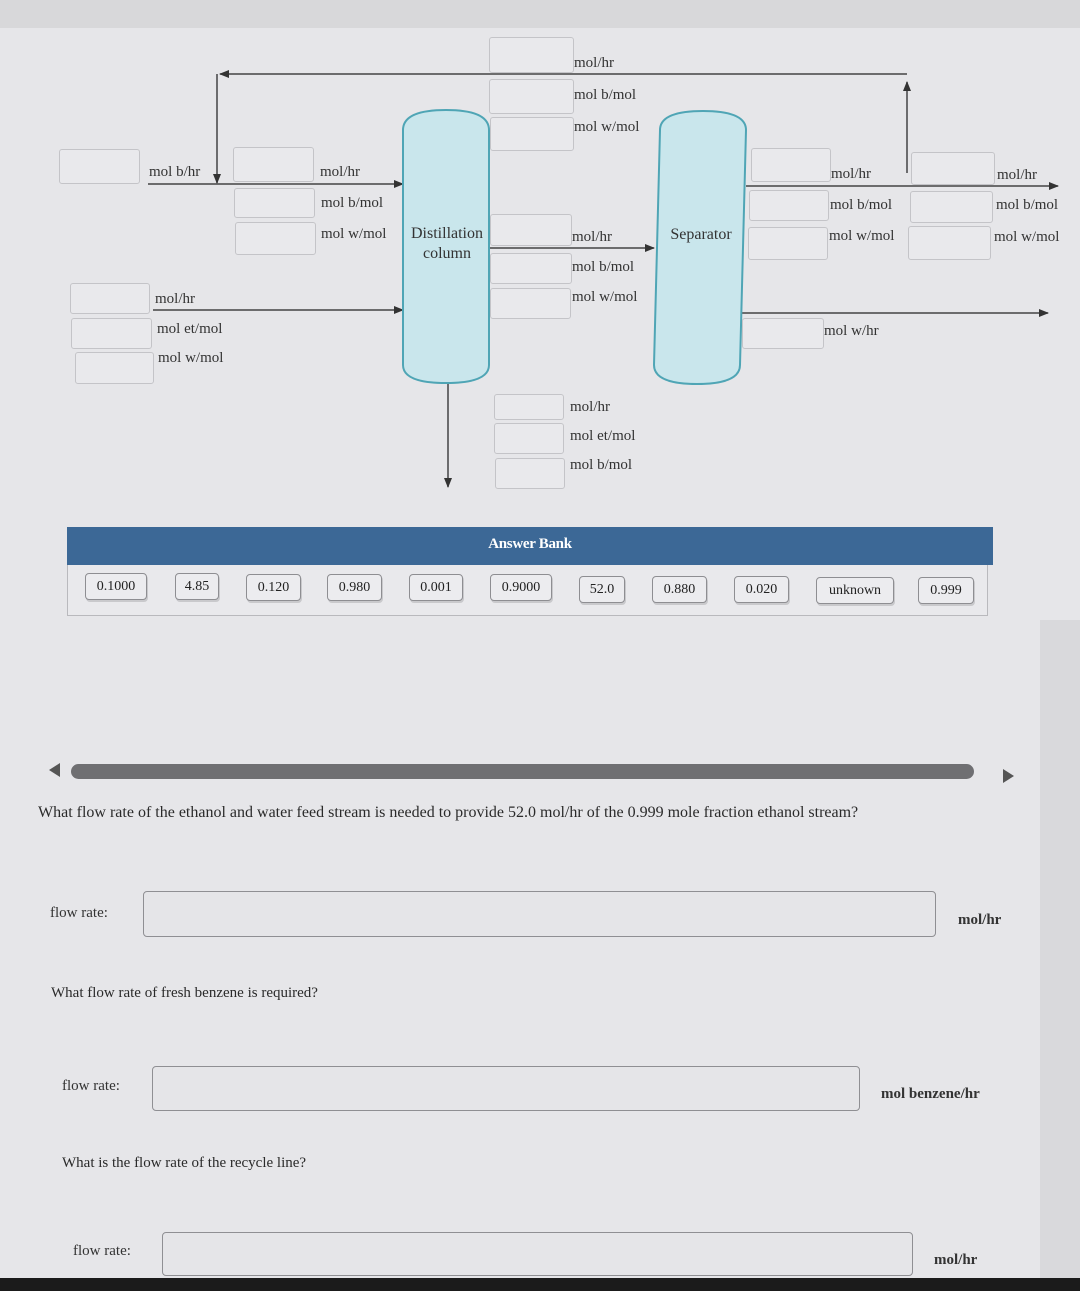  What do you see at coordinates (274, 203) in the screenshot?
I see `drop-zone-column-feed-benzene-fraction` at bounding box center [274, 203].